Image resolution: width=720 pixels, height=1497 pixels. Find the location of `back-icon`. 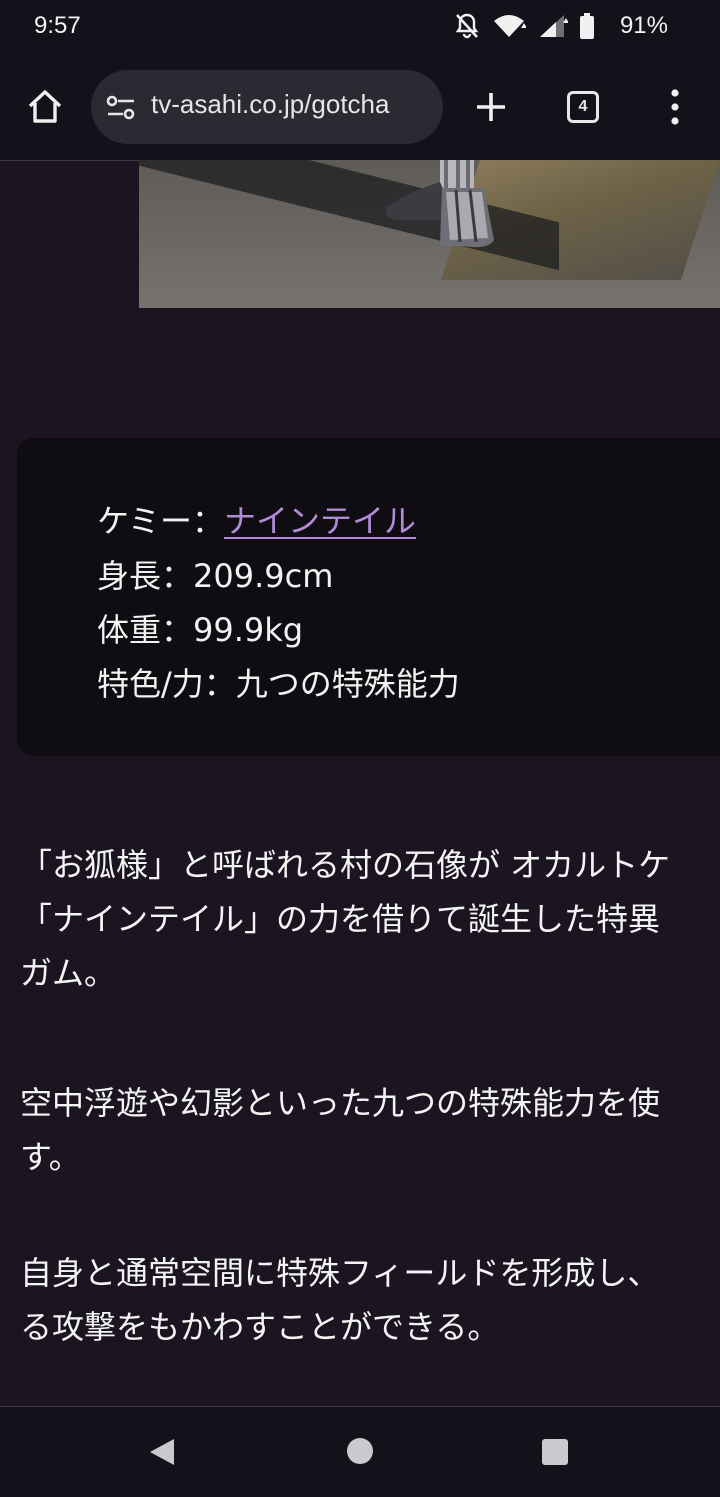

back-icon is located at coordinates (162, 1454).